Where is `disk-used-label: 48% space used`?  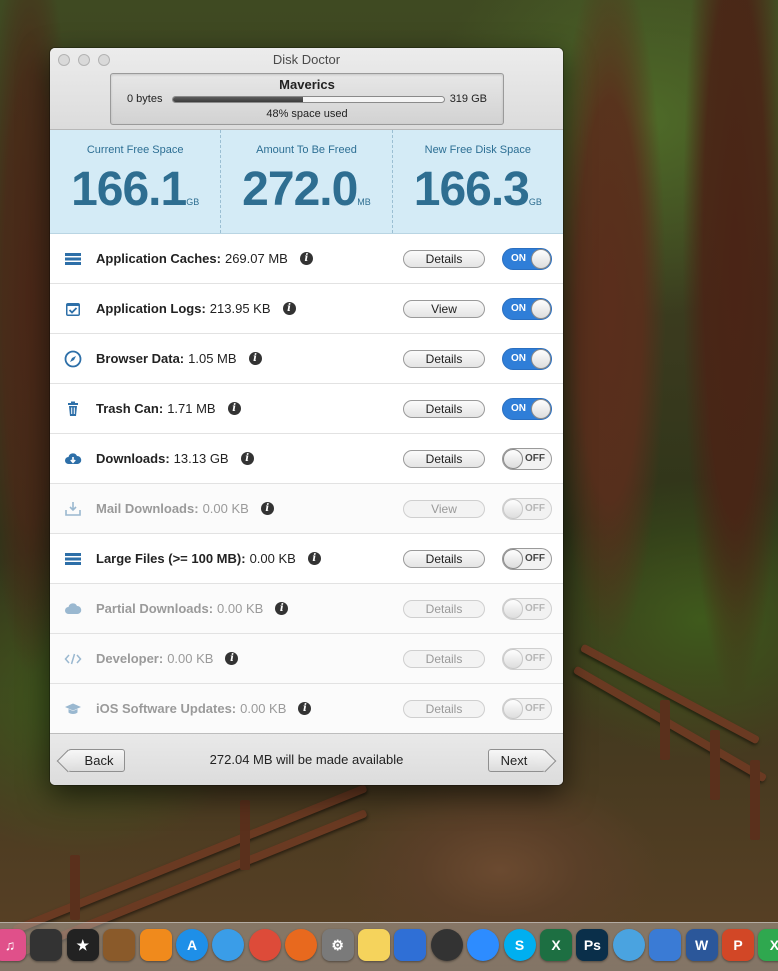 disk-used-label: 48% space used is located at coordinates (307, 114).